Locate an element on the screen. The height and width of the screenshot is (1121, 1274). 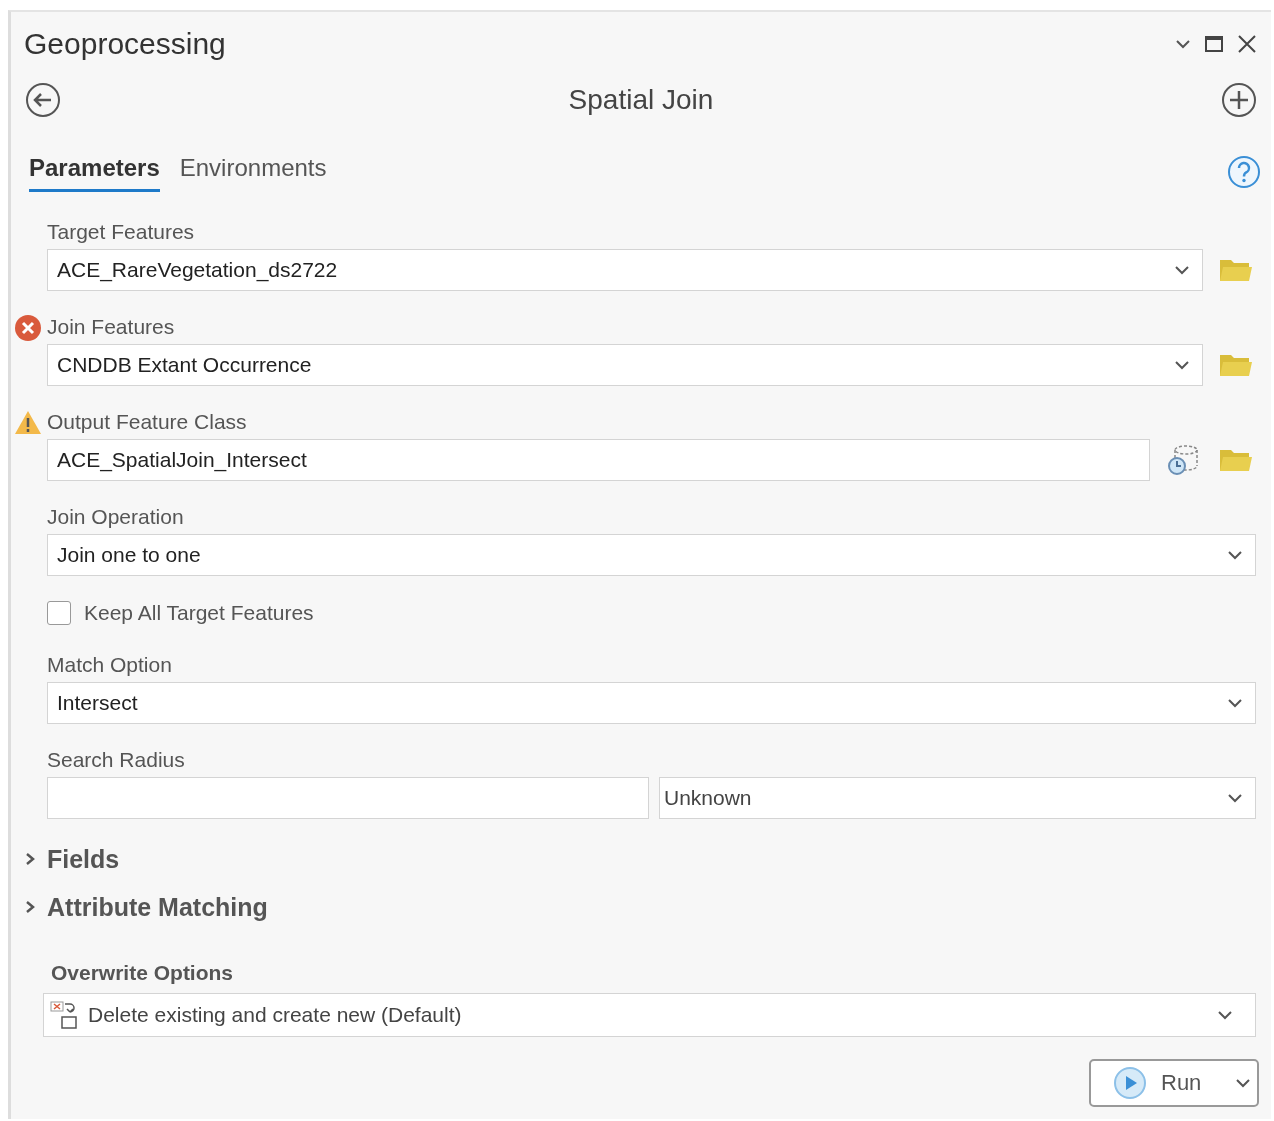
close-icon is located at coordinates (1247, 44).